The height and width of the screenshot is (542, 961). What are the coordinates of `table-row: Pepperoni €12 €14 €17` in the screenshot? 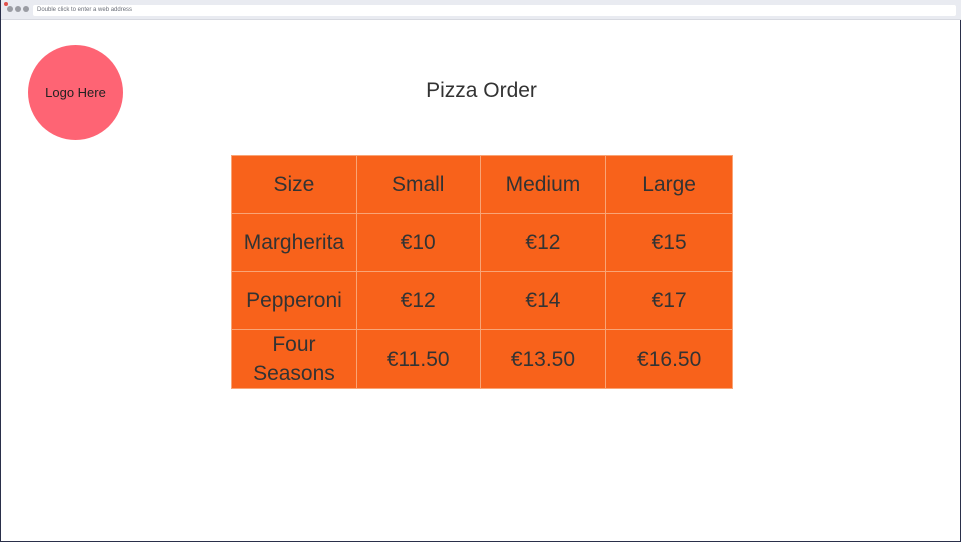 It's located at (482, 300).